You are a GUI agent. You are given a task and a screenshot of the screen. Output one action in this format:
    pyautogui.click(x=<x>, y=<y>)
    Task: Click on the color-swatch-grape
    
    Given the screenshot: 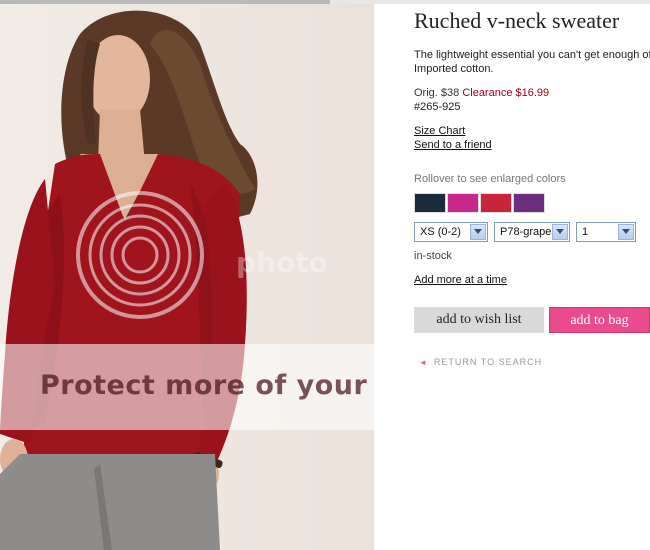 What is the action you would take?
    pyautogui.click(x=529, y=203)
    